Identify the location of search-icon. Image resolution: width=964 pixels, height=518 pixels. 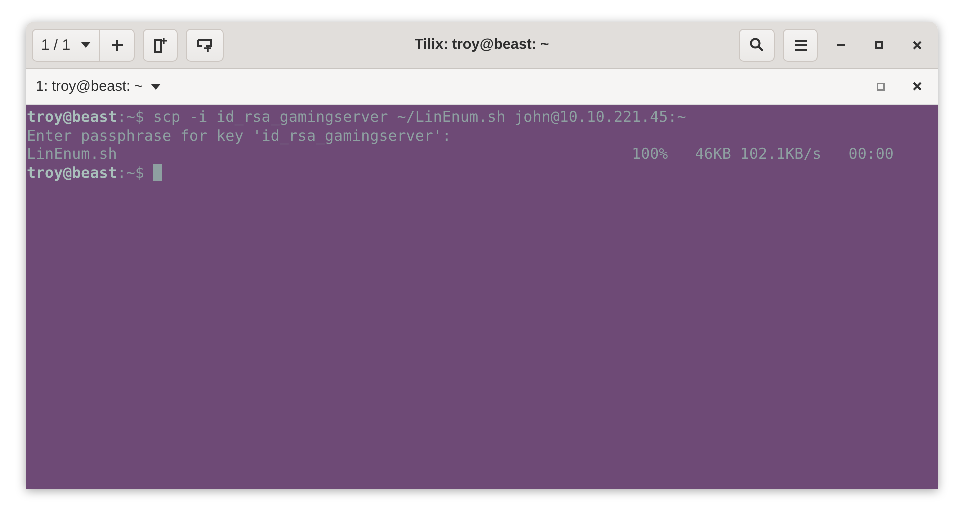
(757, 45).